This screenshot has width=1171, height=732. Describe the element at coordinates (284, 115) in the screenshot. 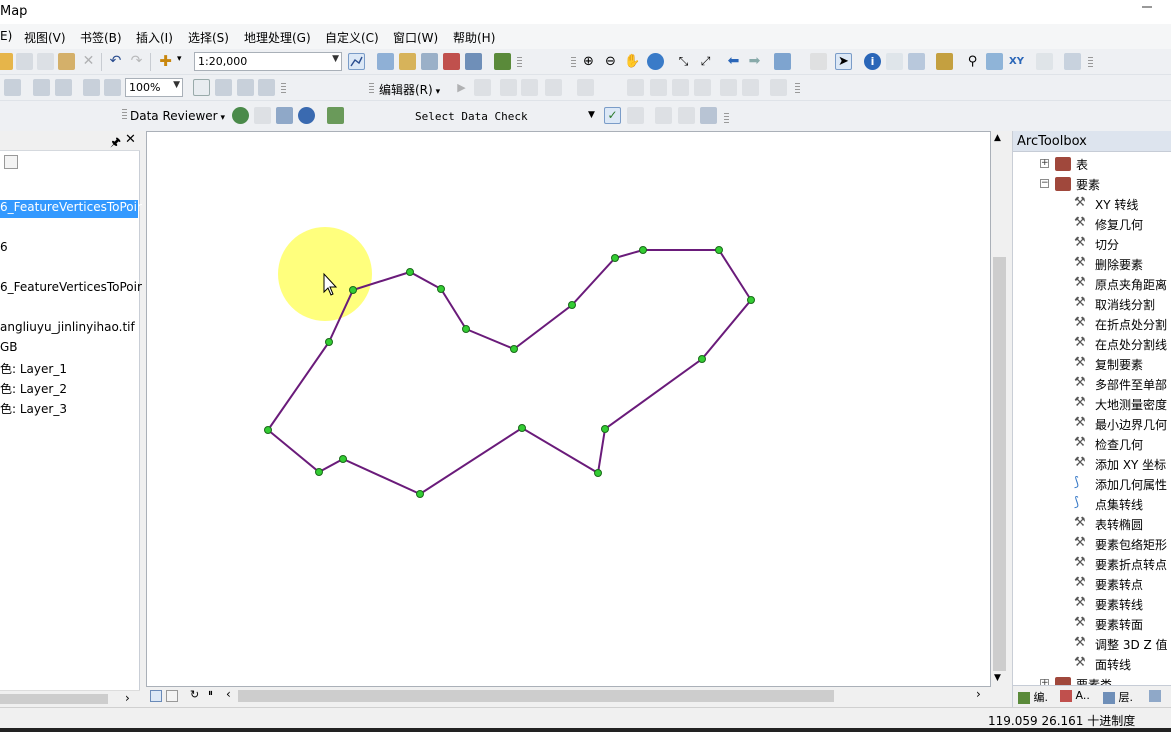

I see `reviewer-browse-icon` at that location.